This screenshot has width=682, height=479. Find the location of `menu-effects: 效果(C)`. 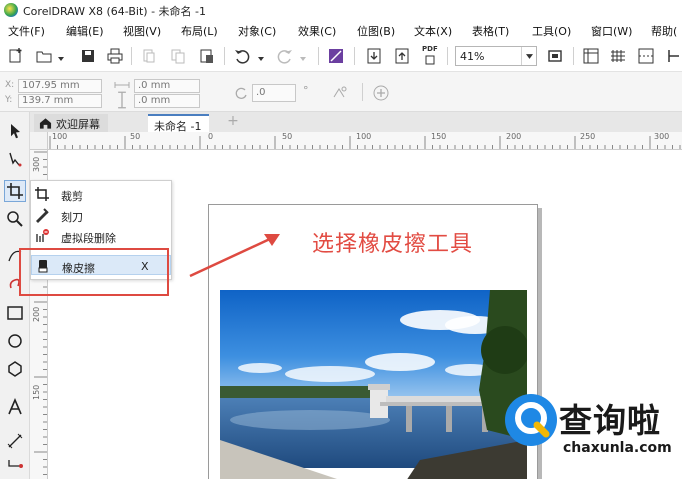

menu-effects: 效果(C) is located at coordinates (317, 31).